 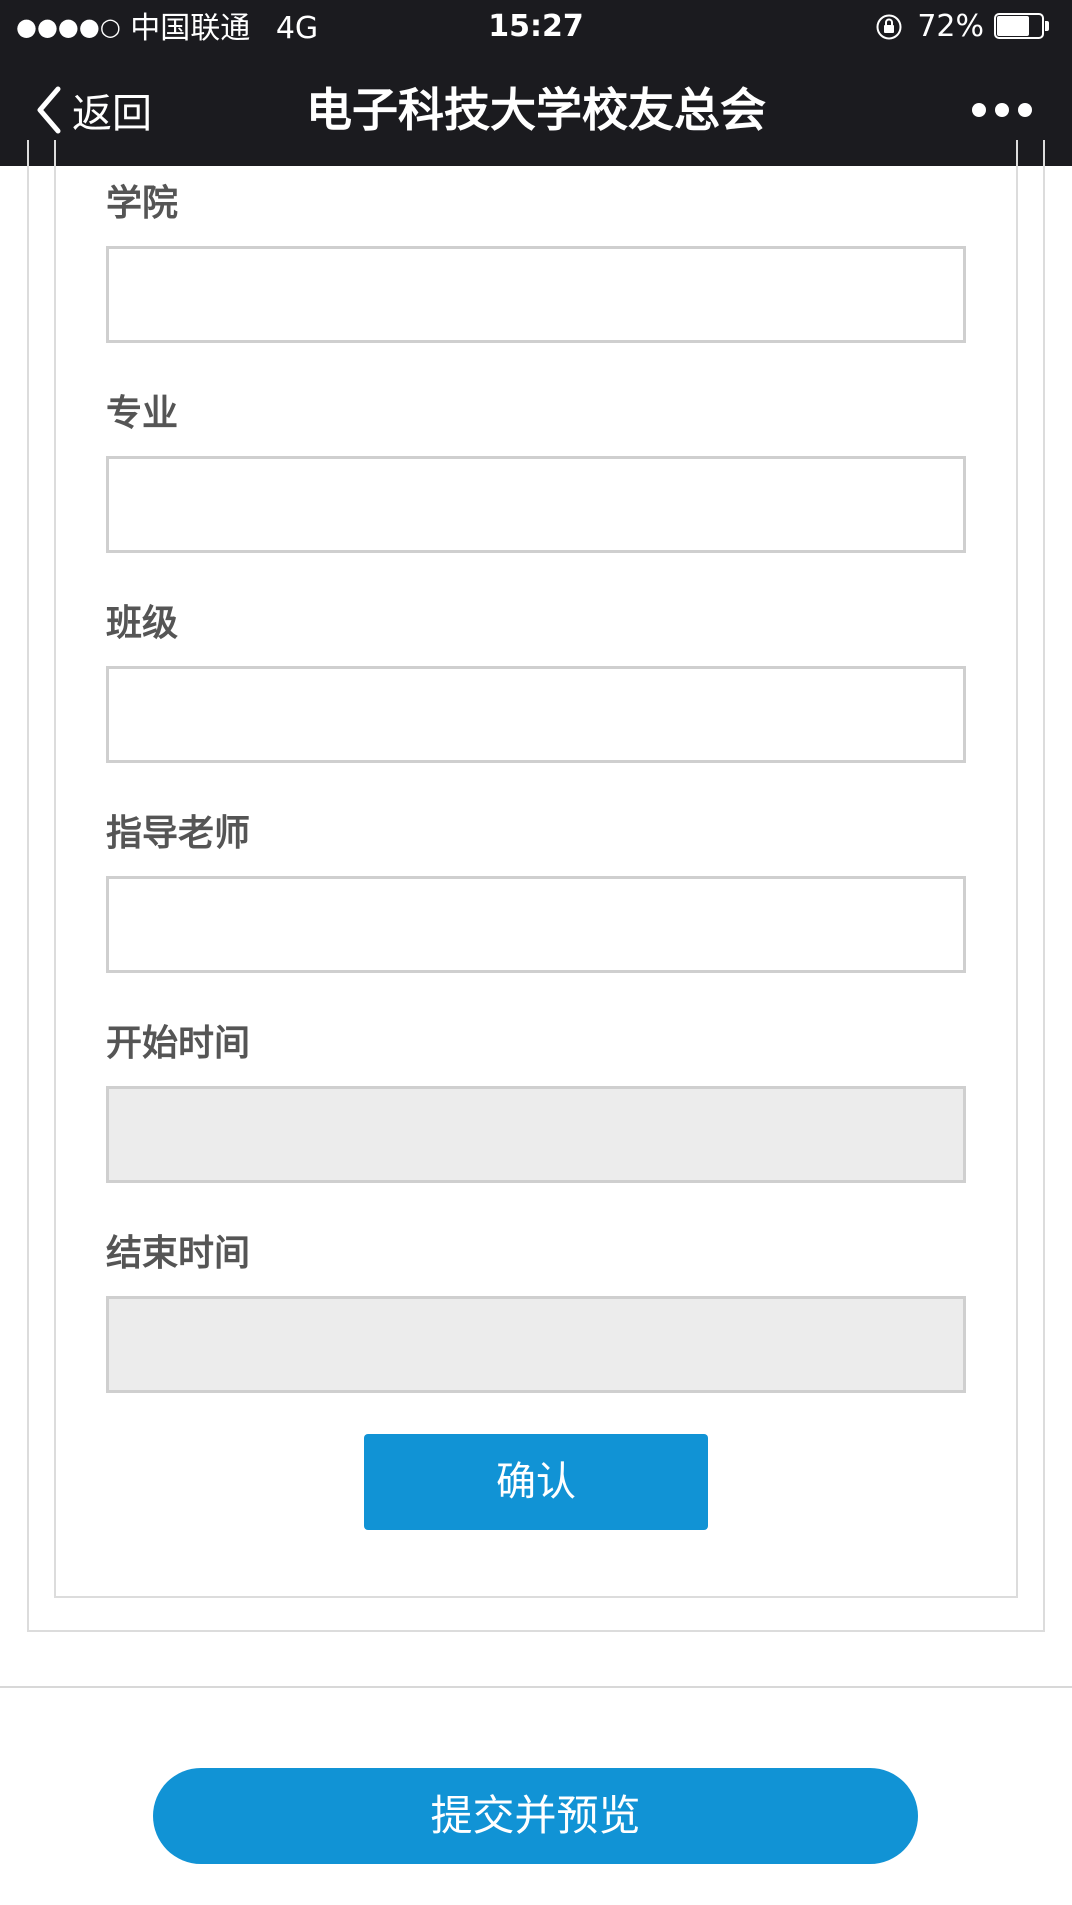 I want to click on end-time-input, so click(x=536, y=1344).